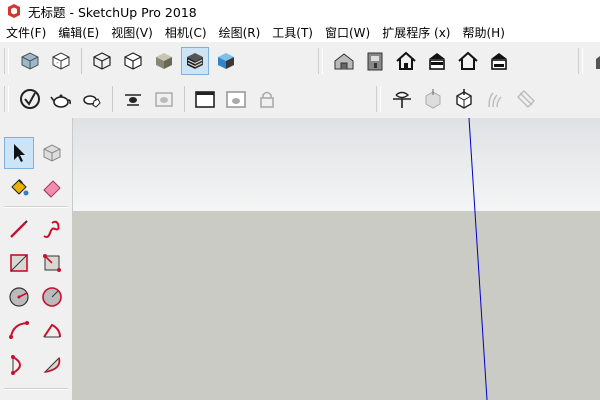 This screenshot has width=600, height=400. I want to click on window-title: 无标题 - SketchUp Pro 2018, so click(112, 12).